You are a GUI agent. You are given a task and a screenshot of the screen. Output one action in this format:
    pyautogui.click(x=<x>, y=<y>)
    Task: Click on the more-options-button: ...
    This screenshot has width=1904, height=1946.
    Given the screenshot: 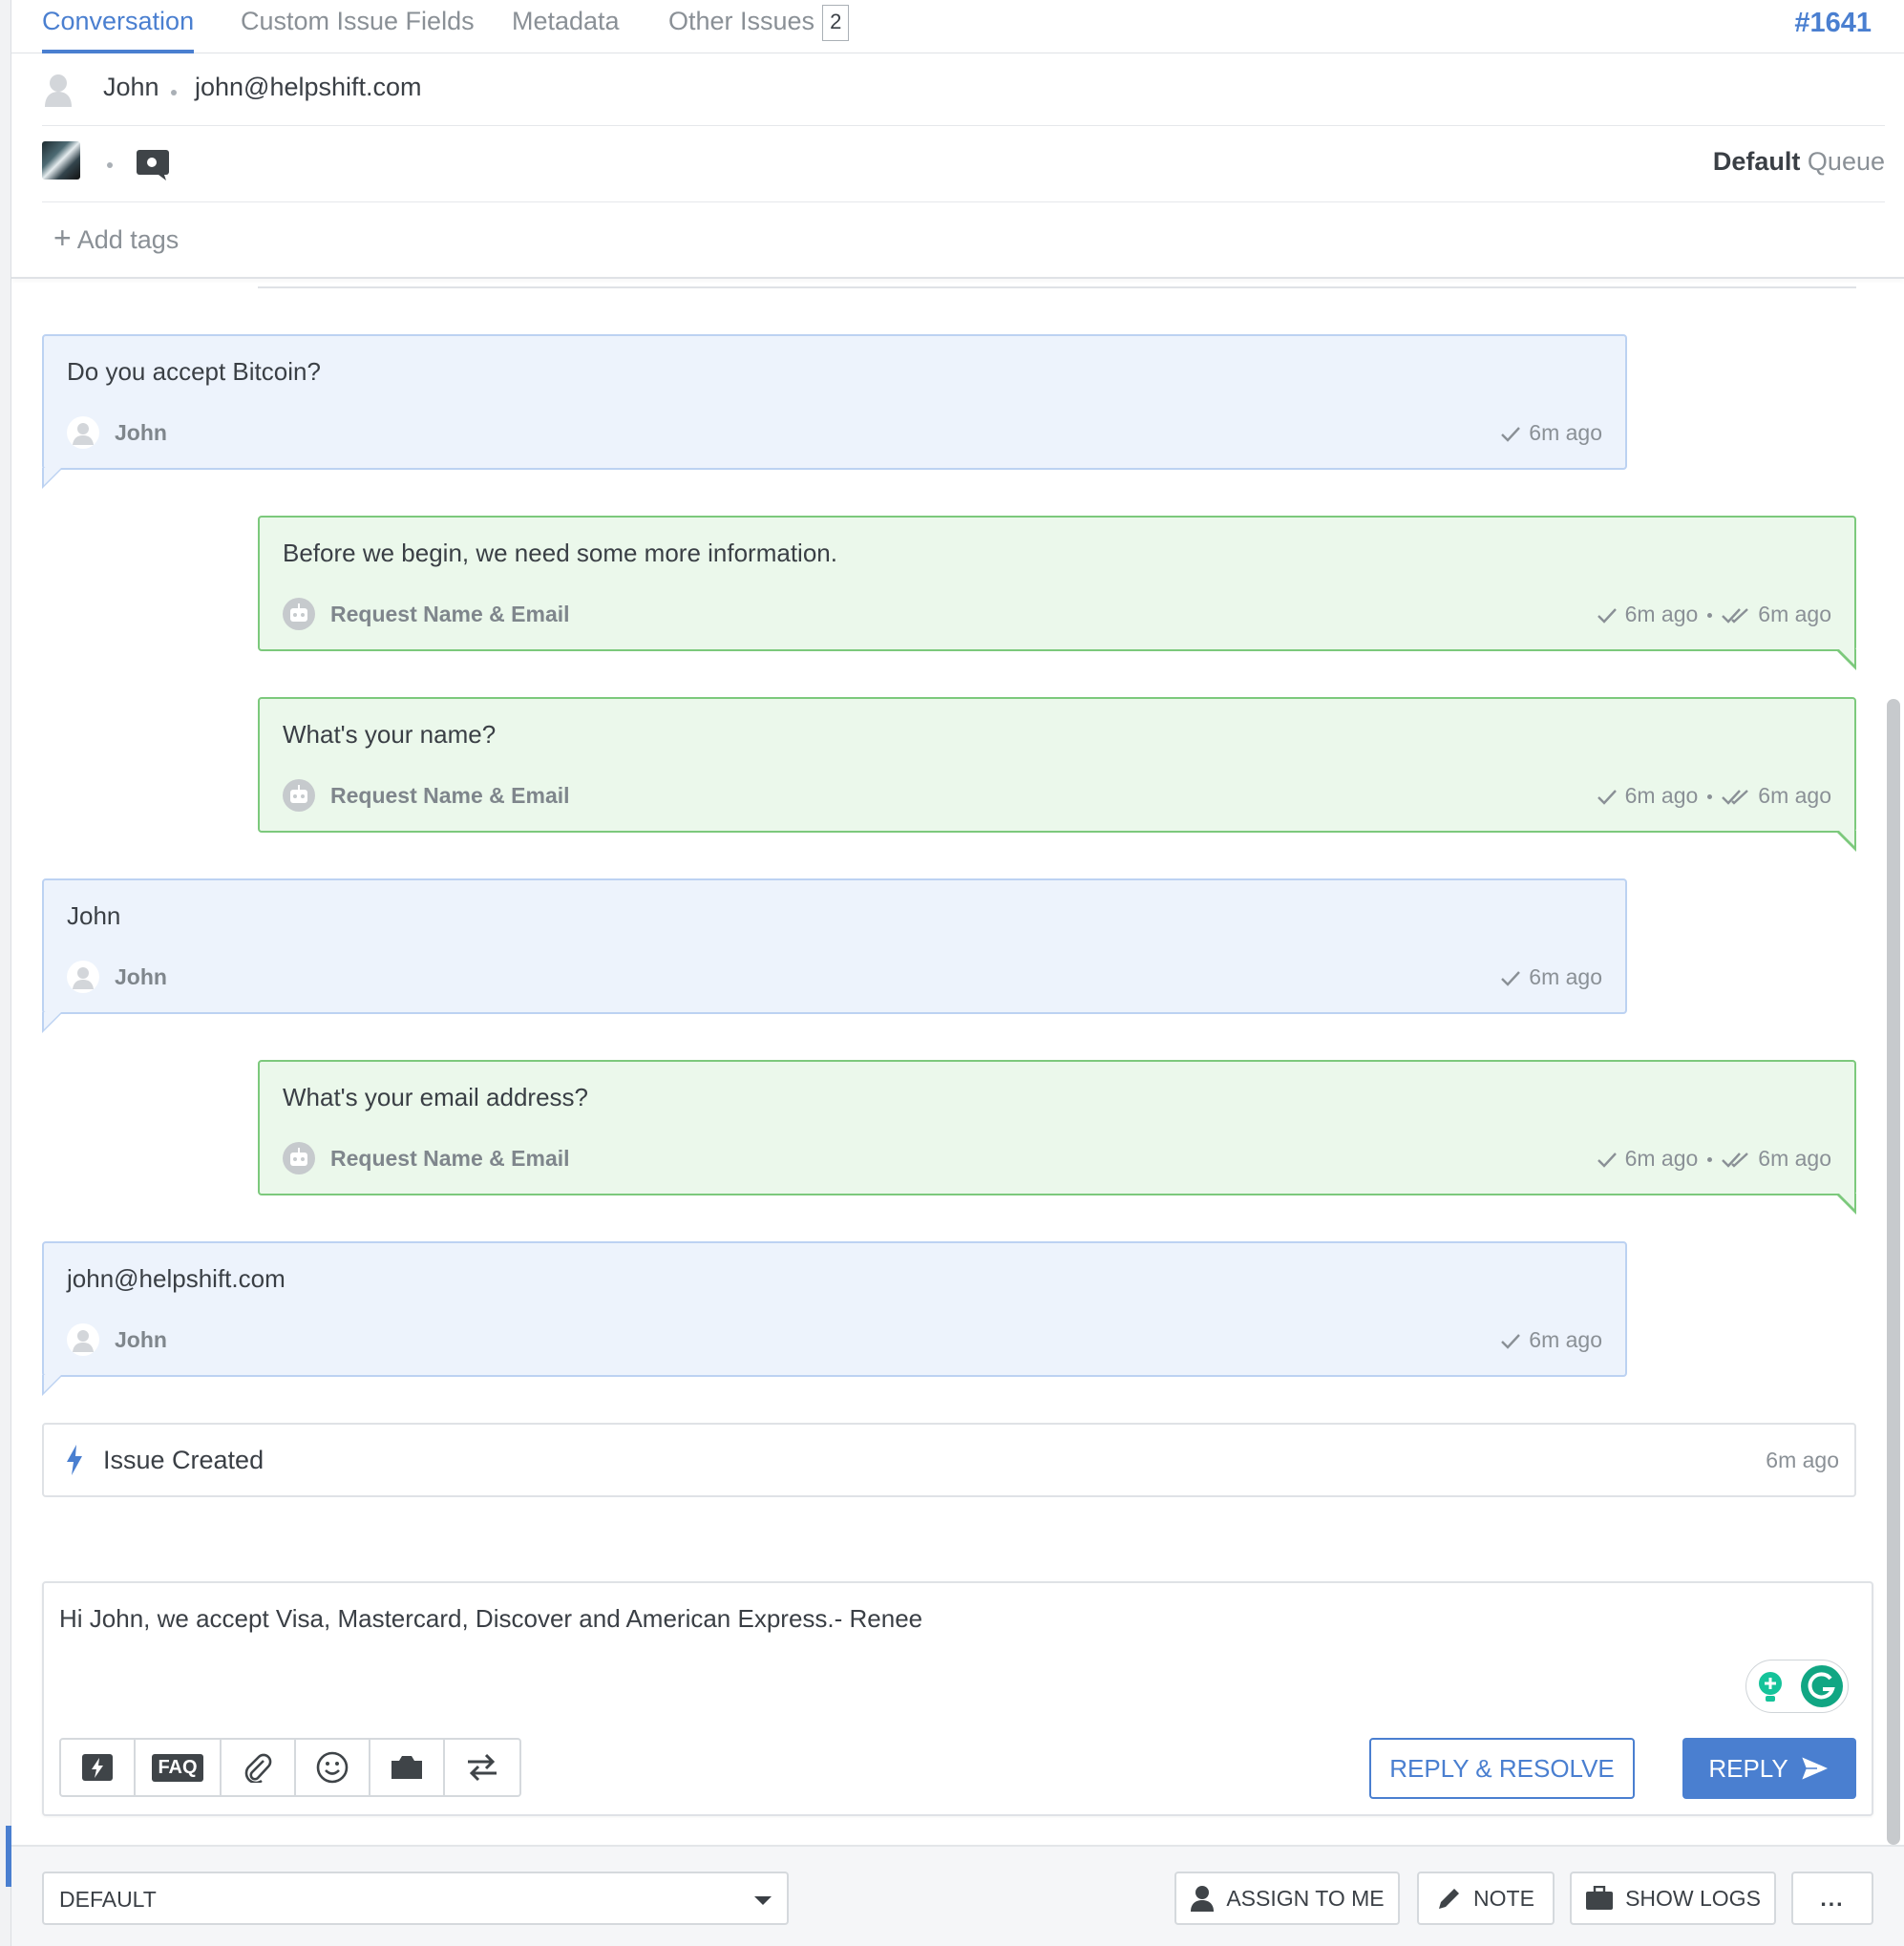 What is the action you would take?
    pyautogui.click(x=1832, y=1898)
    